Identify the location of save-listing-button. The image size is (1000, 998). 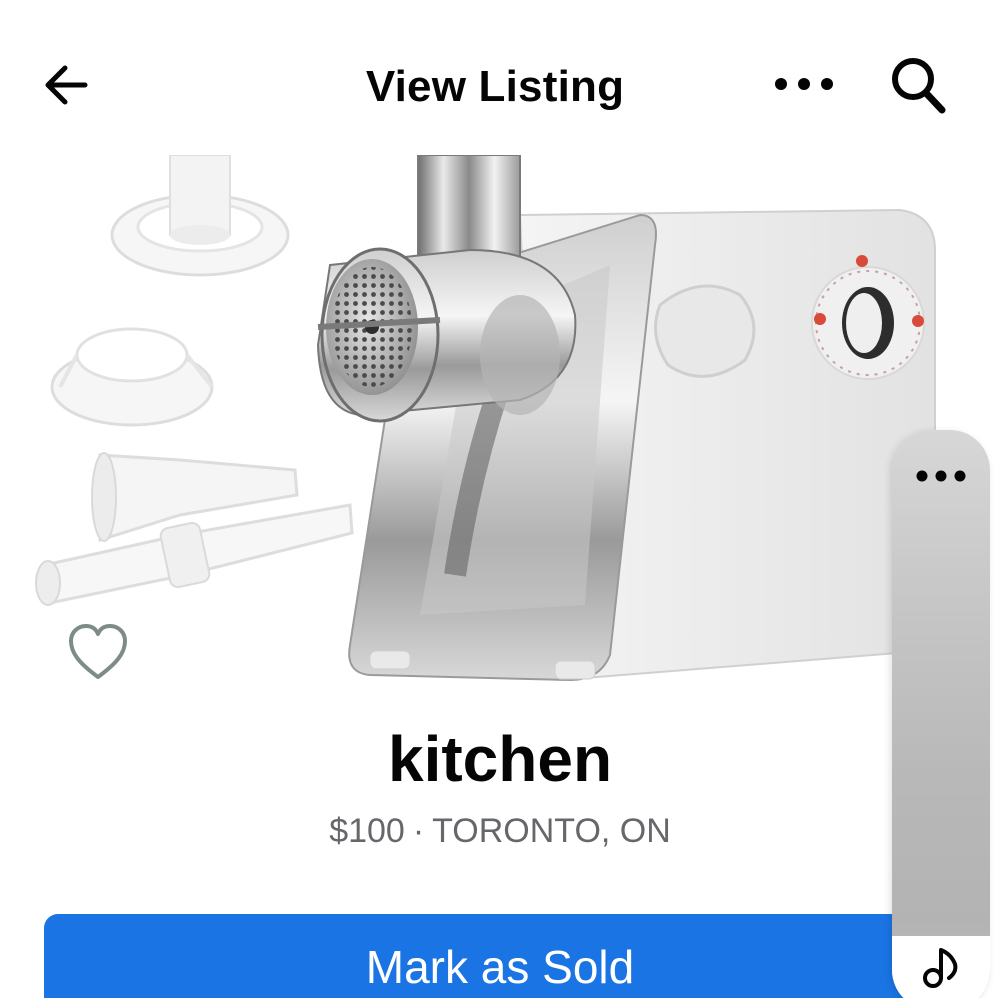
(98, 654).